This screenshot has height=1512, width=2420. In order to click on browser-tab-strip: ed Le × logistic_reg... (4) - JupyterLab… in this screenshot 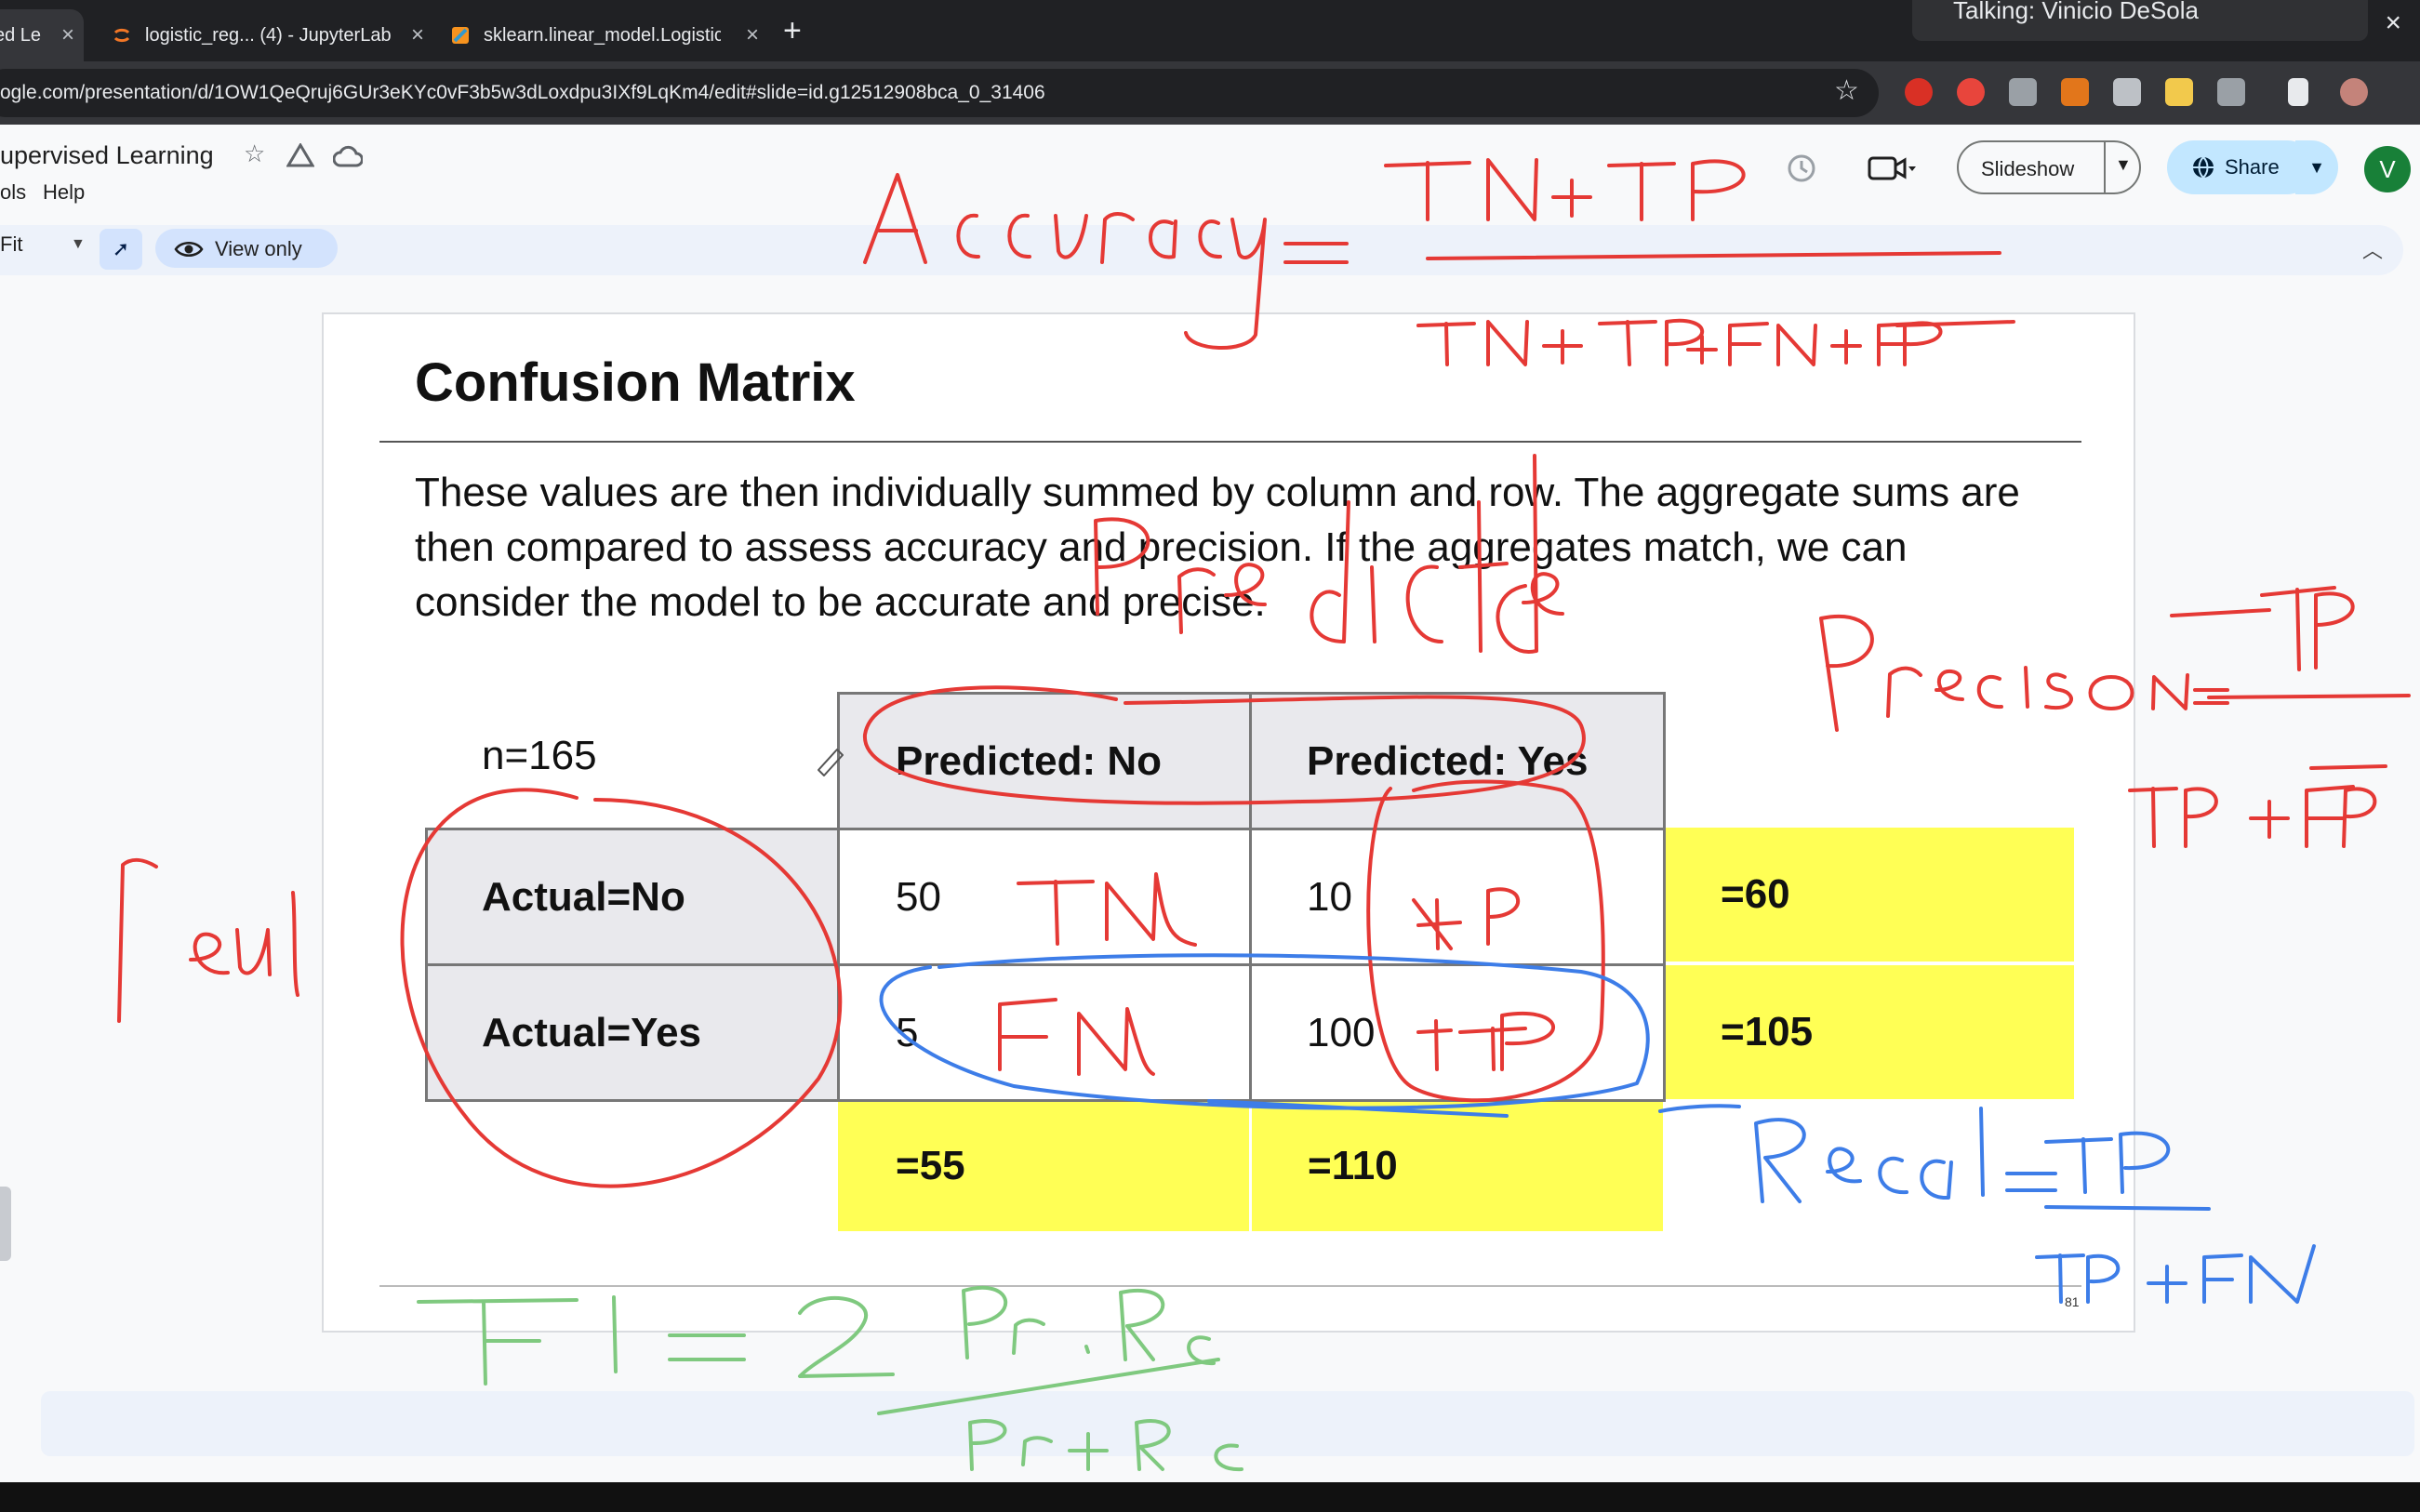, I will do `click(1210, 30)`.